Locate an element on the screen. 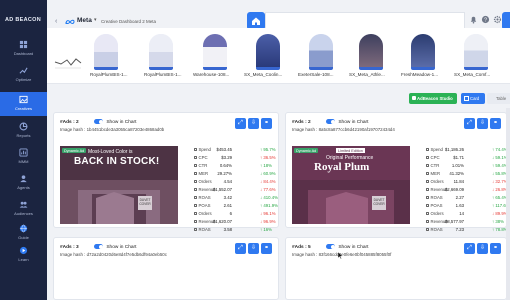  view-toolbar: AdBeacon Studio Card Table is located at coordinates (278, 95).